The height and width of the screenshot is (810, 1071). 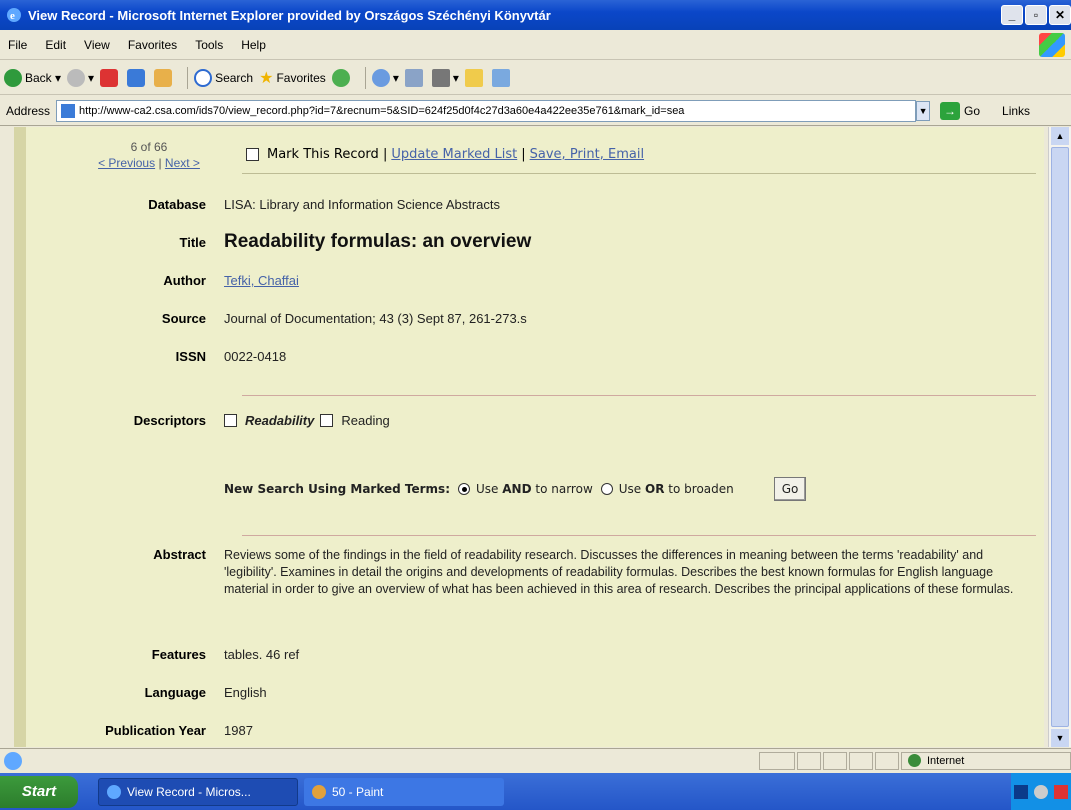 I want to click on vertical-scrollbar: ▲ ▼, so click(x=1059, y=437).